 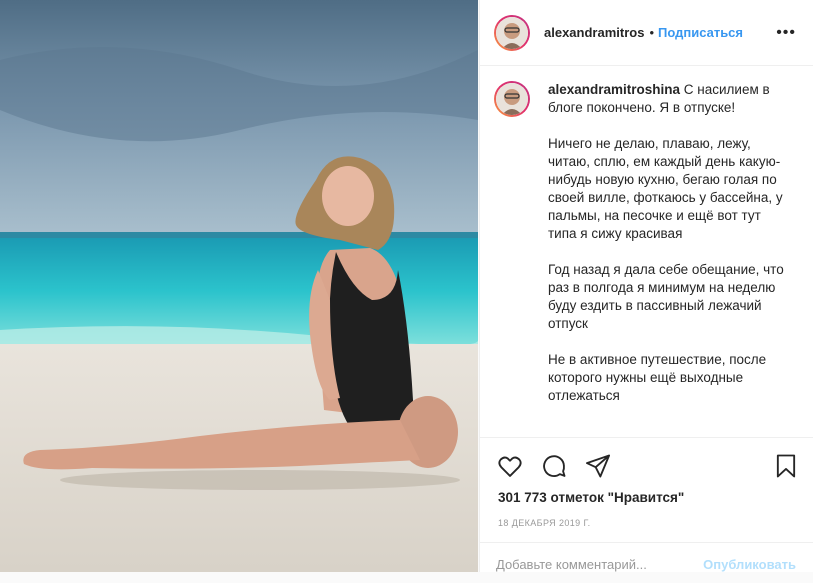 What do you see at coordinates (554, 466) in the screenshot?
I see `comment-icon` at bounding box center [554, 466].